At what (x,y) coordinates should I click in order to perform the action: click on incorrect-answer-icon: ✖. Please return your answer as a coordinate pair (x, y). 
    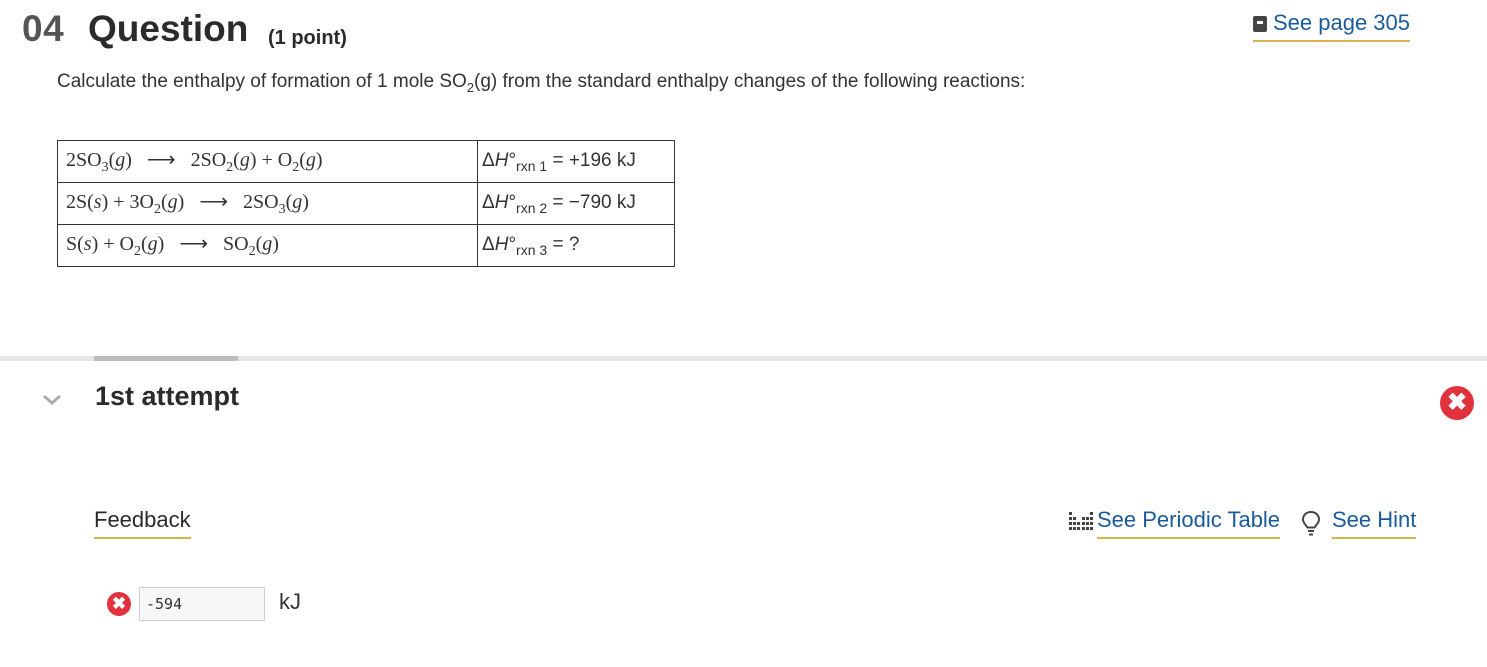
    Looking at the image, I should click on (119, 604).